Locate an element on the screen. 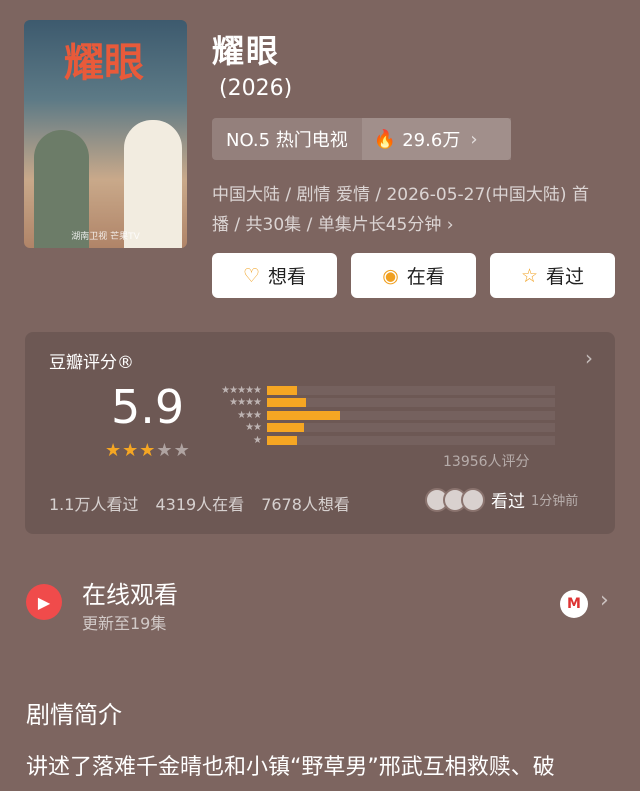 This screenshot has height=791, width=640. rating-bar-row: ★★★ is located at coordinates (380, 415).